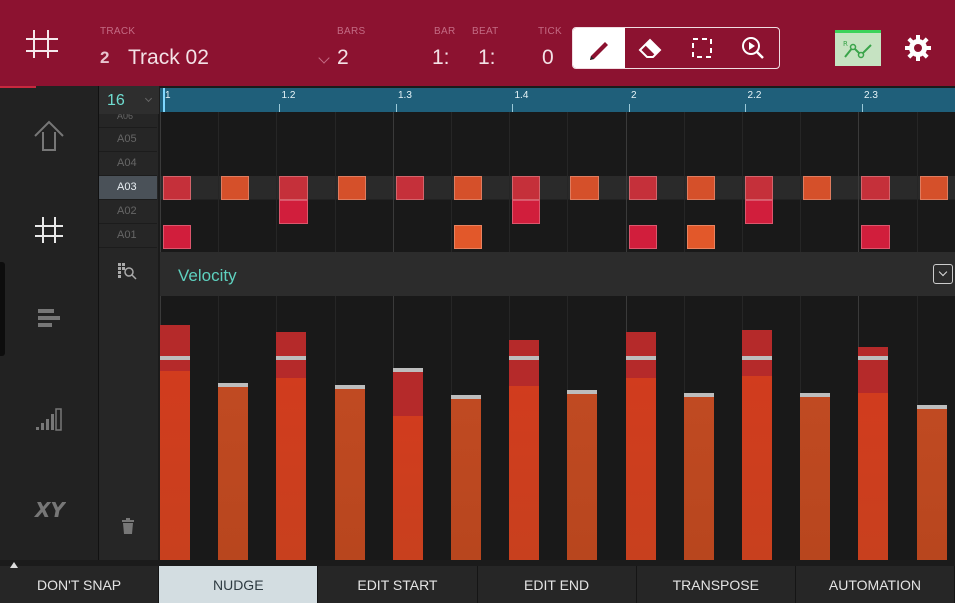 This screenshot has width=955, height=603. I want to click on signal-bars-icon, so click(49, 419).